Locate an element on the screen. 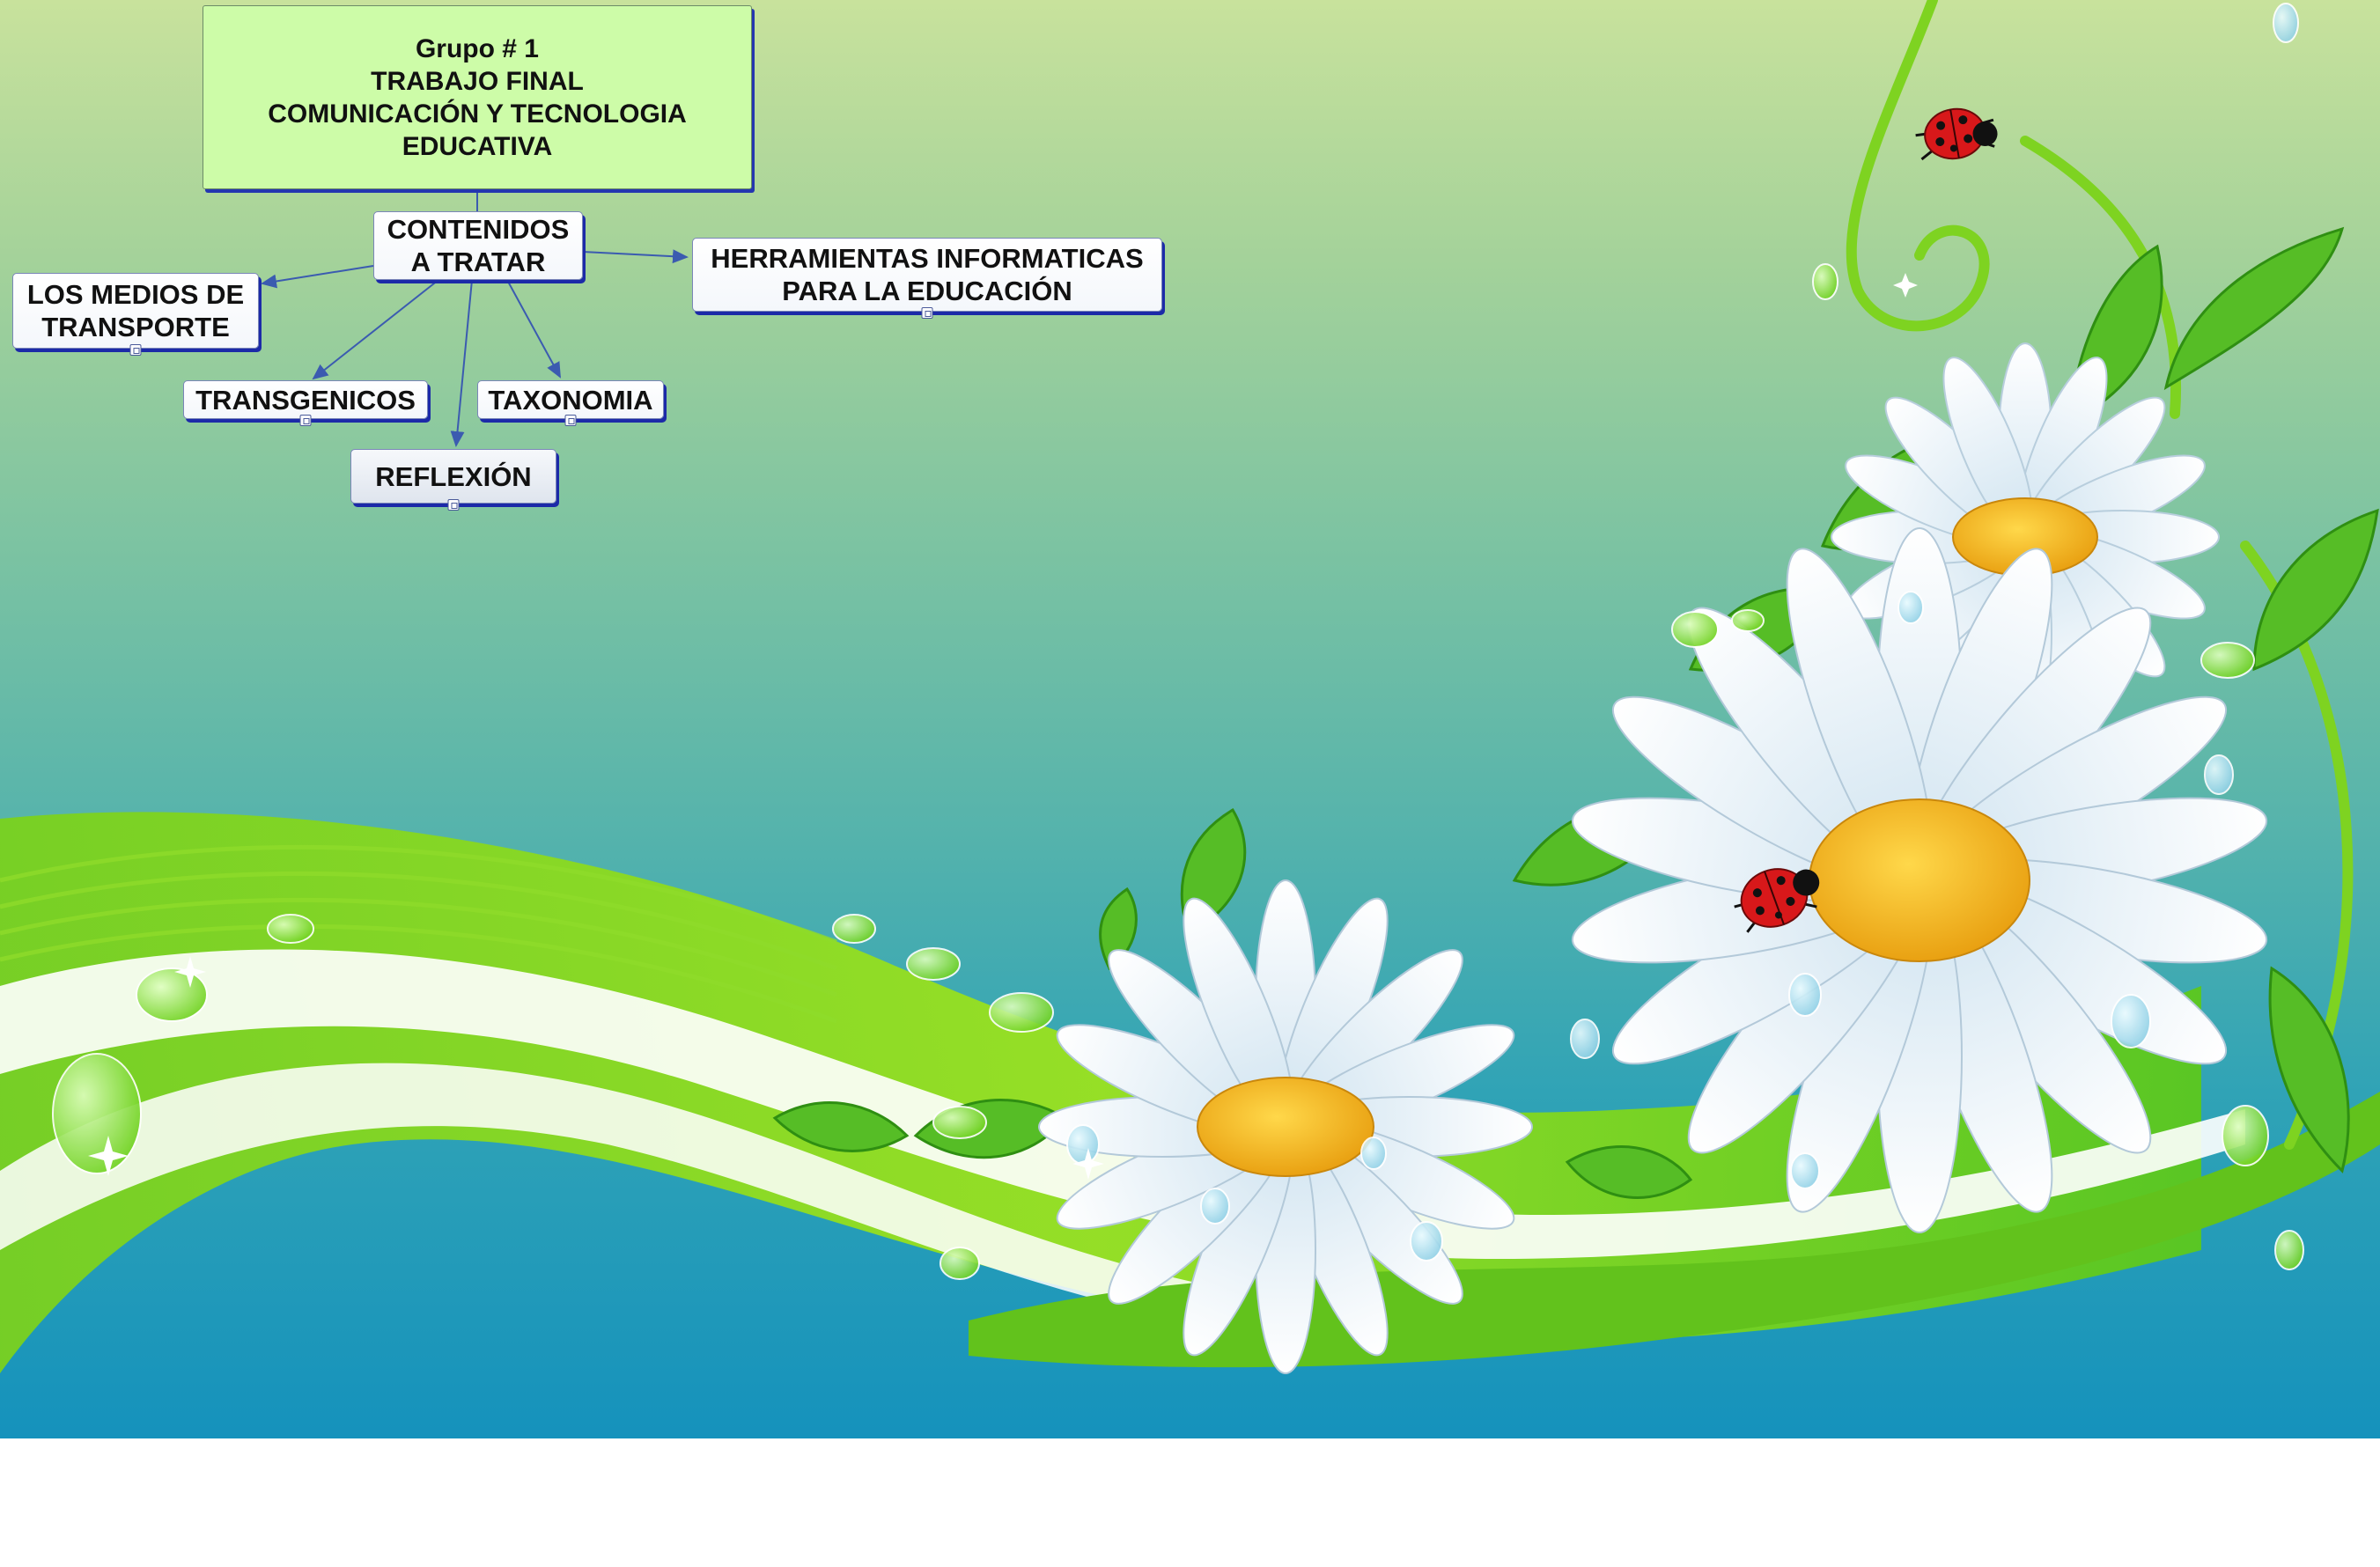 The height and width of the screenshot is (1567, 2380). topic-node-taxonomia: TAXONOMIA is located at coordinates (570, 403).